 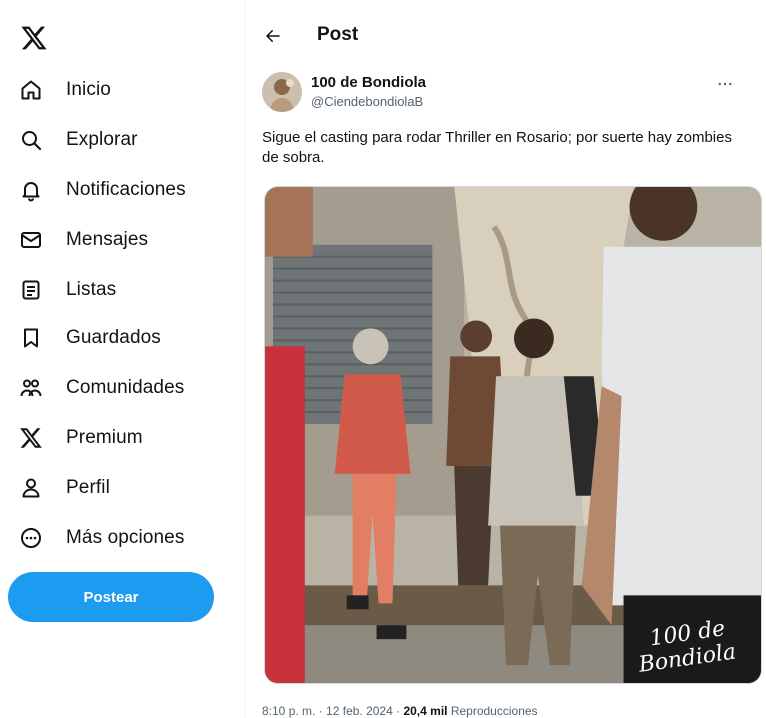 What do you see at coordinates (273, 36) in the screenshot?
I see `arrow-left-icon` at bounding box center [273, 36].